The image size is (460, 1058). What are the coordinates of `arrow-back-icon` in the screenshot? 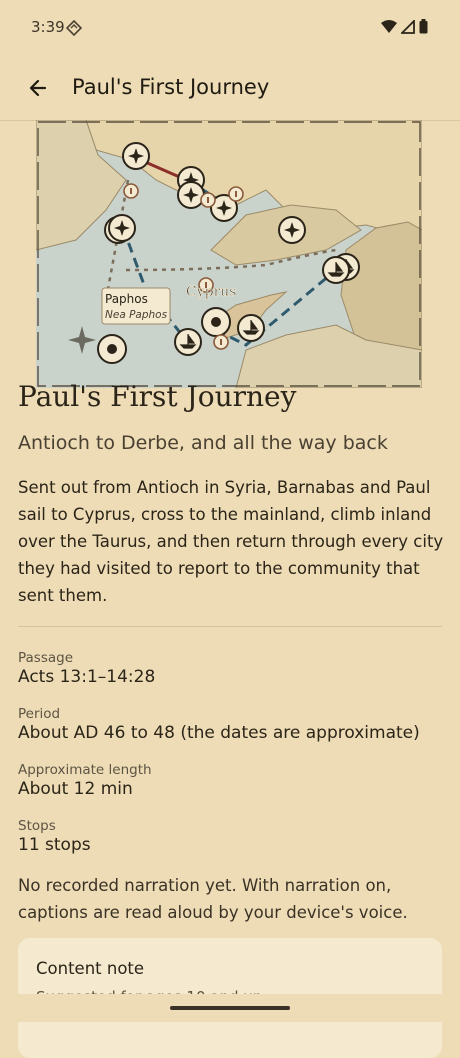 It's located at (38, 88).